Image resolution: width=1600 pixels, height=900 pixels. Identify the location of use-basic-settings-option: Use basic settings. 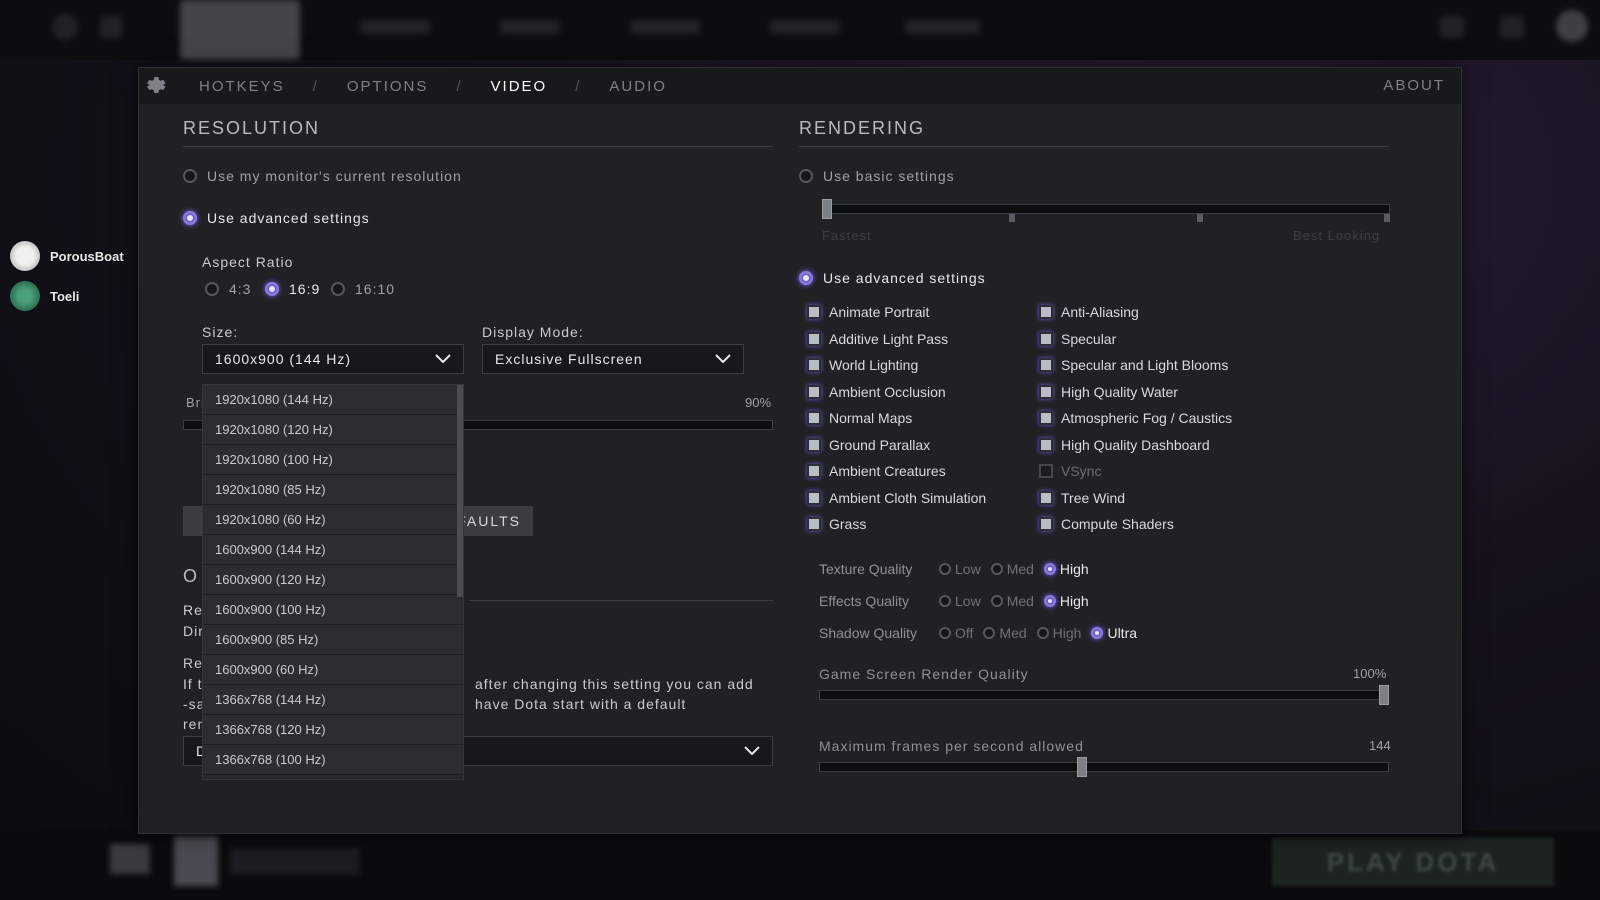
(877, 176).